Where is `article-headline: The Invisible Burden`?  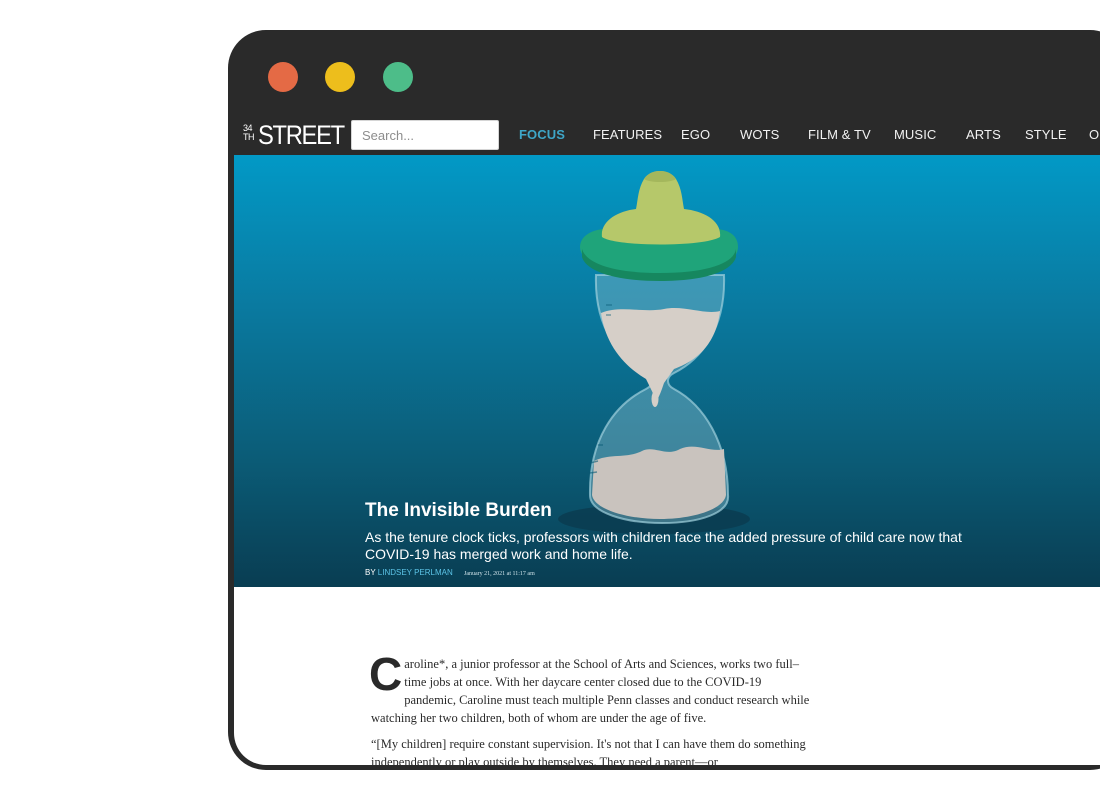
article-headline: The Invisible Burden is located at coordinates (685, 511).